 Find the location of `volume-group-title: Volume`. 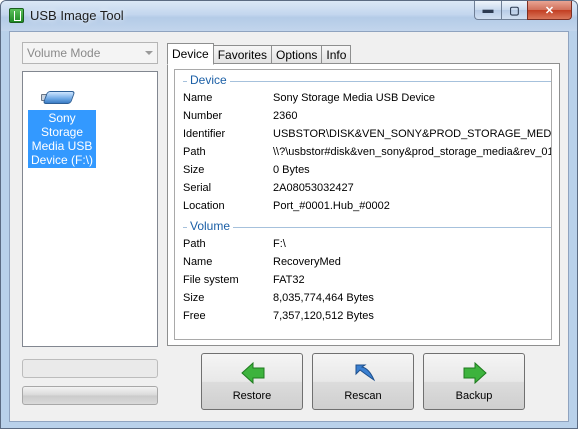

volume-group-title: Volume is located at coordinates (210, 226).